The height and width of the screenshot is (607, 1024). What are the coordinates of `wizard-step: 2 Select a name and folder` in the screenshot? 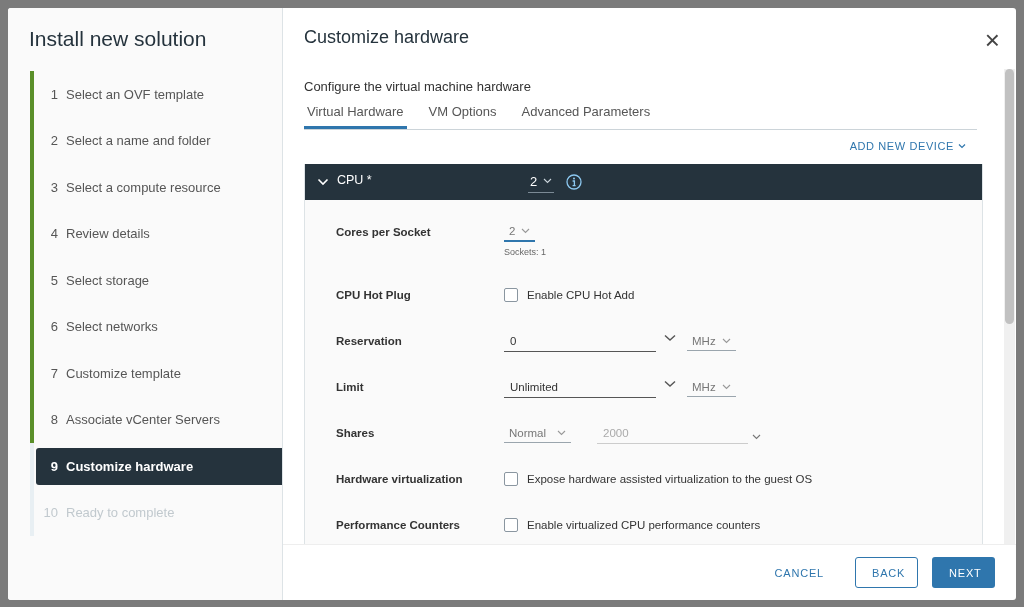 It's located at (156, 140).